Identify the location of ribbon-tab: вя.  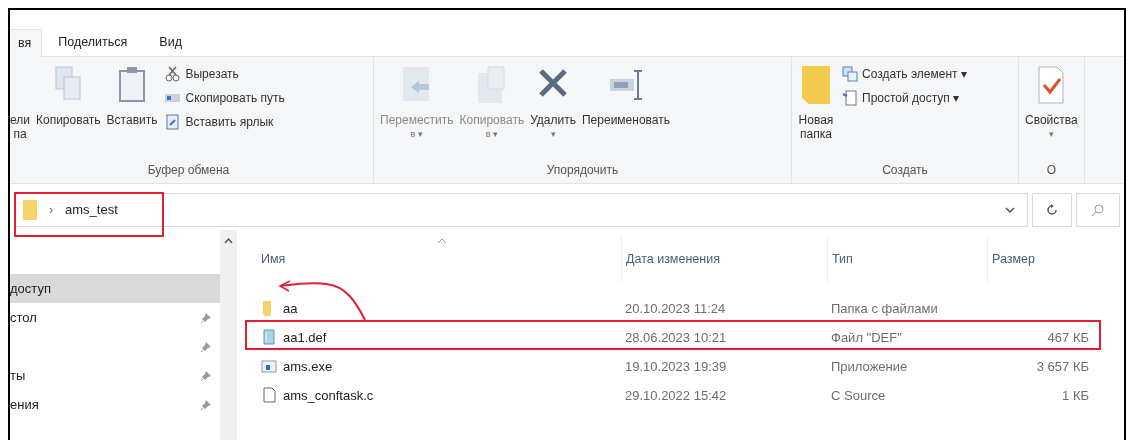
(26, 43).